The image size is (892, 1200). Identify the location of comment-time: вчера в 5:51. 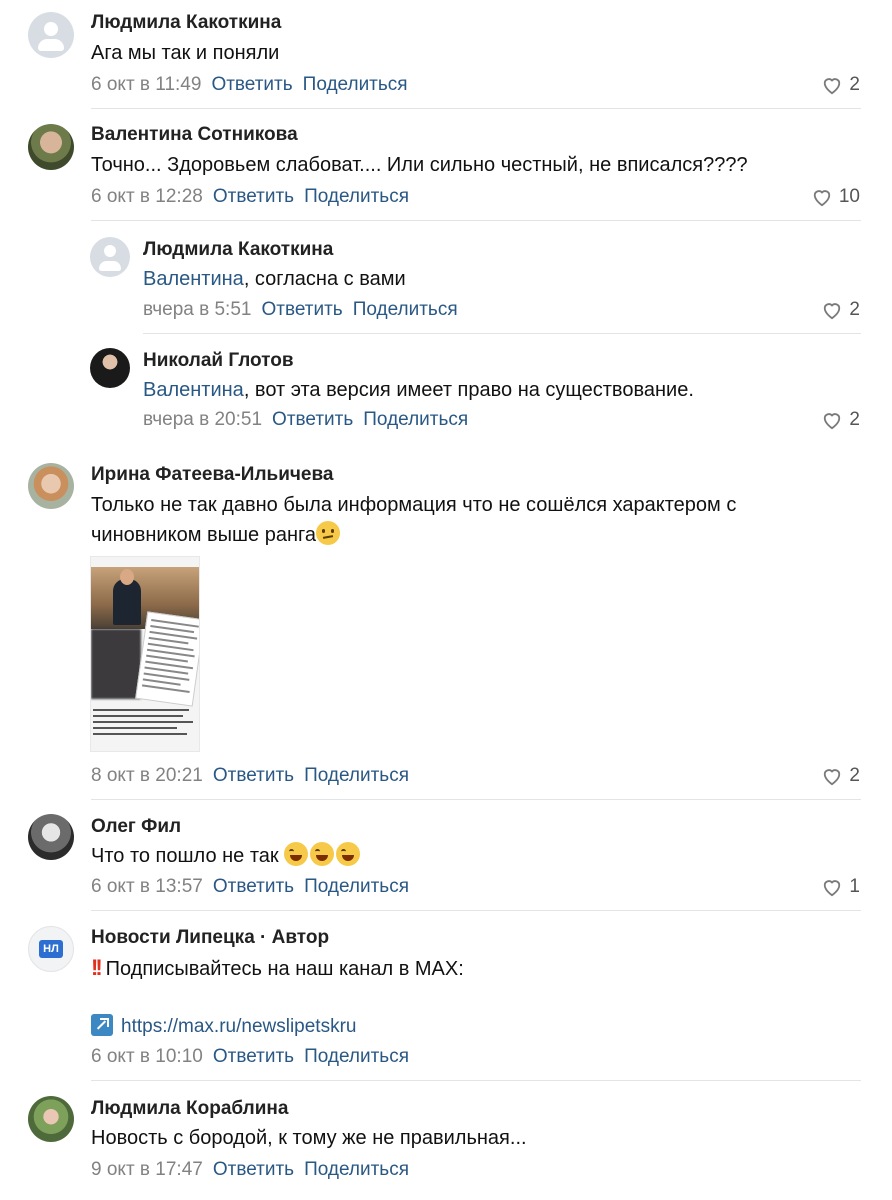
(197, 309).